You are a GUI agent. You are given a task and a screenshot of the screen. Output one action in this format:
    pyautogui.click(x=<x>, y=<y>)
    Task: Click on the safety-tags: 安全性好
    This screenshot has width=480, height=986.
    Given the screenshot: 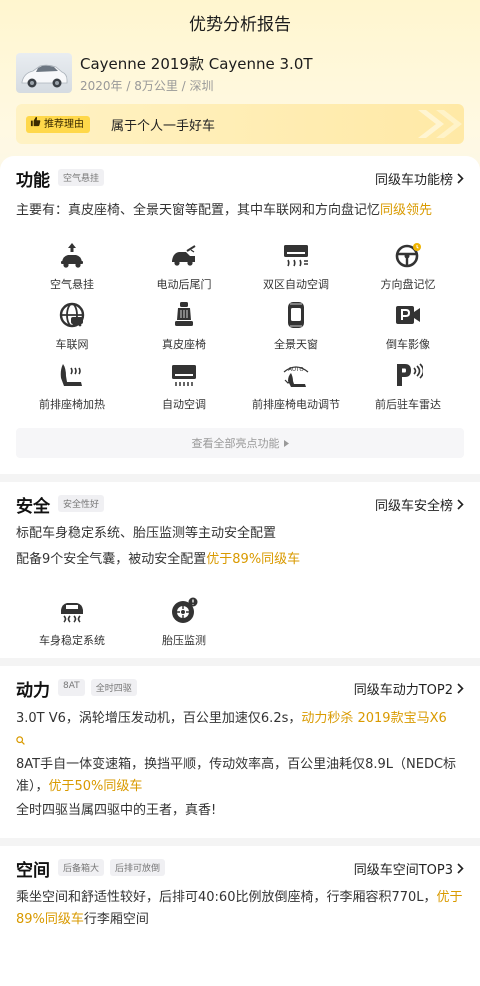 What is the action you would take?
    pyautogui.click(x=81, y=503)
    